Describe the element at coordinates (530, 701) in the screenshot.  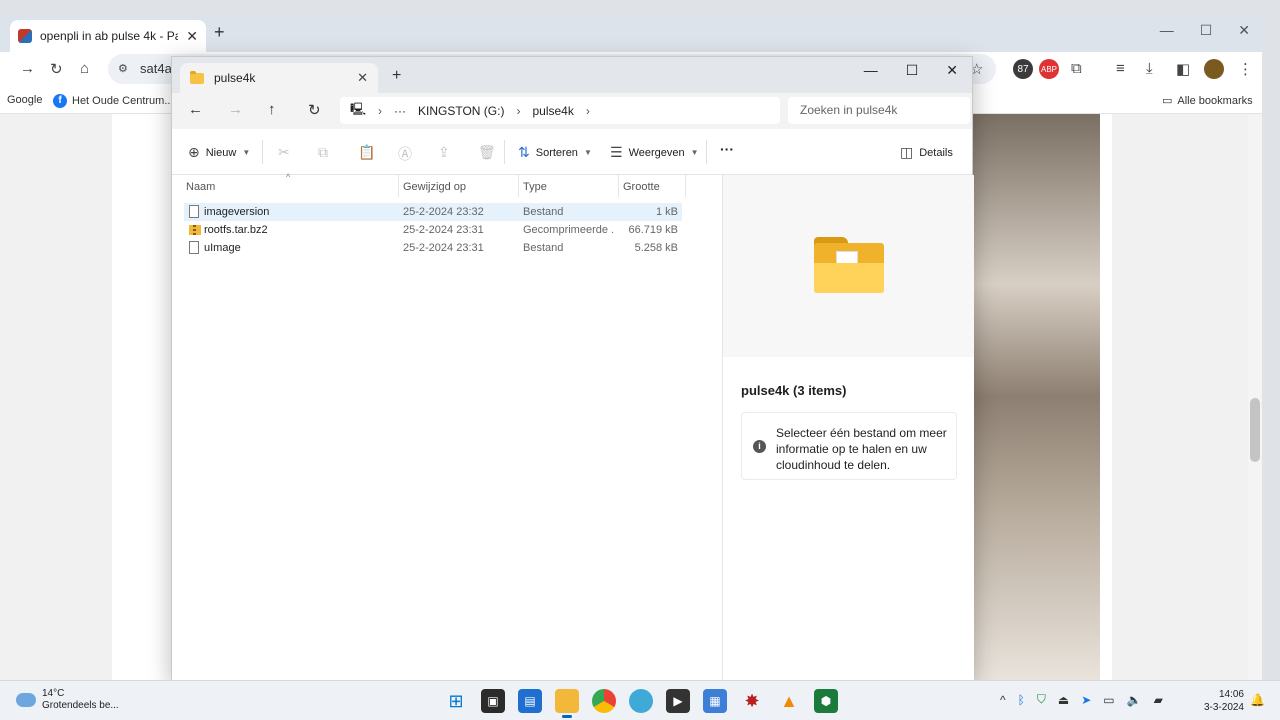
I see `notepad-app-icon: ▤` at that location.